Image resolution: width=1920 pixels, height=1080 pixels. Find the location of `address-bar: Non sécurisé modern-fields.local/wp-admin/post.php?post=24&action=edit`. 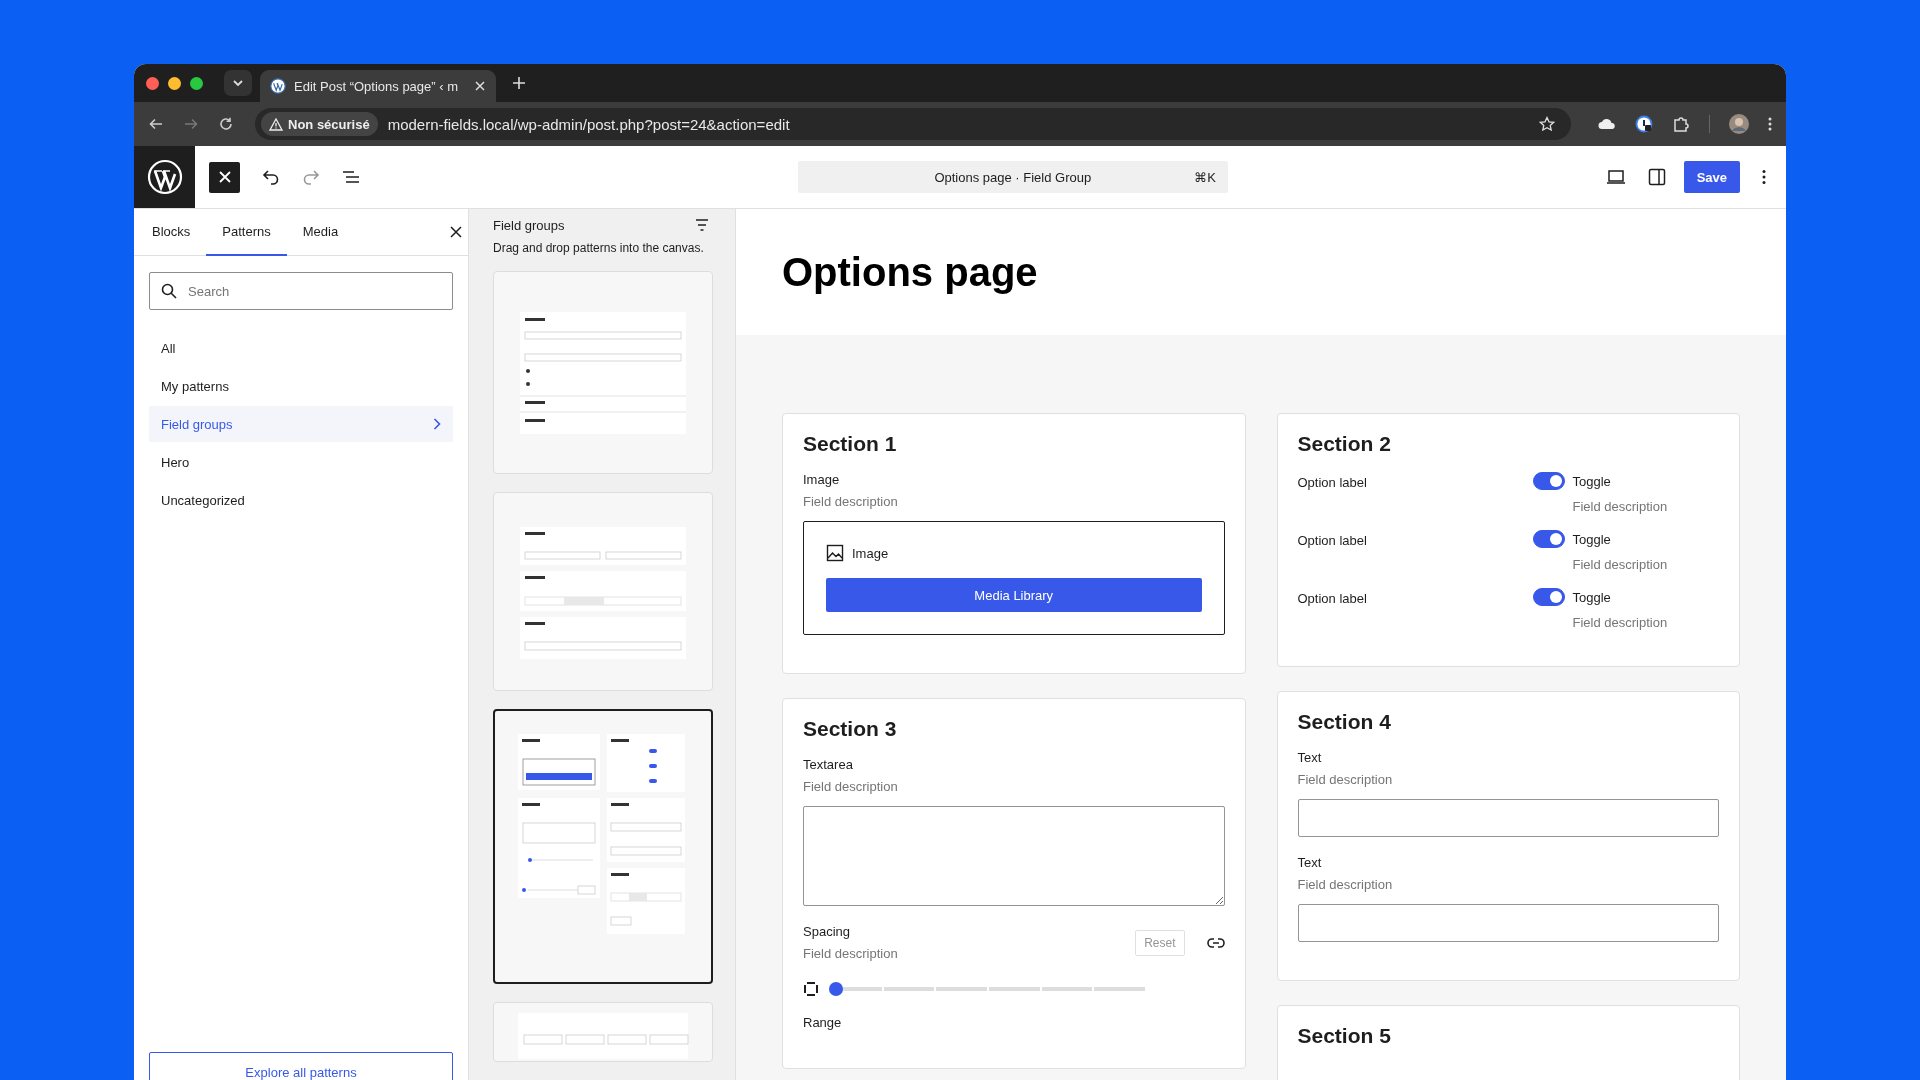

address-bar: Non sécurisé modern-fields.local/wp-admin/post.php?post=24&action=edit is located at coordinates (913, 124).